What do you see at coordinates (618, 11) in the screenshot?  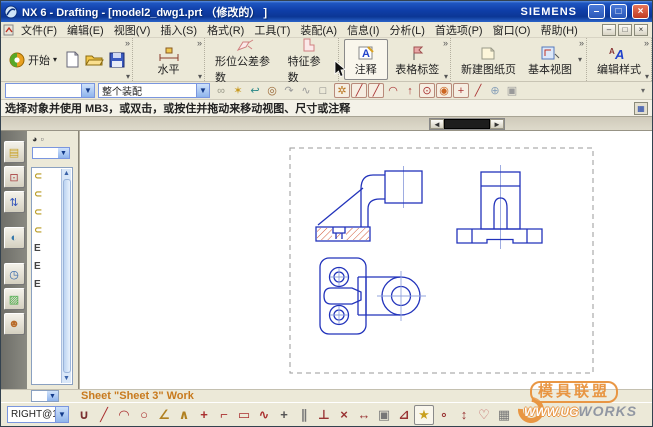 I see `maximize-button: □` at bounding box center [618, 11].